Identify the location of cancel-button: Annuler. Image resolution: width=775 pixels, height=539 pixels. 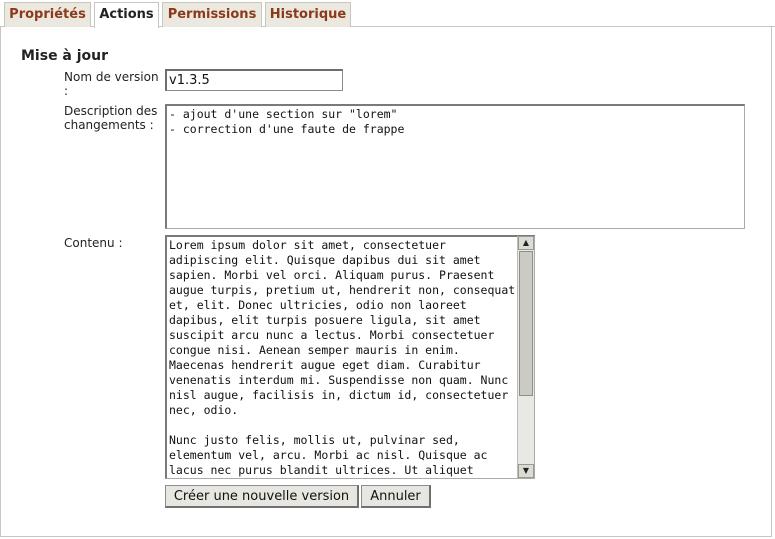
(396, 496).